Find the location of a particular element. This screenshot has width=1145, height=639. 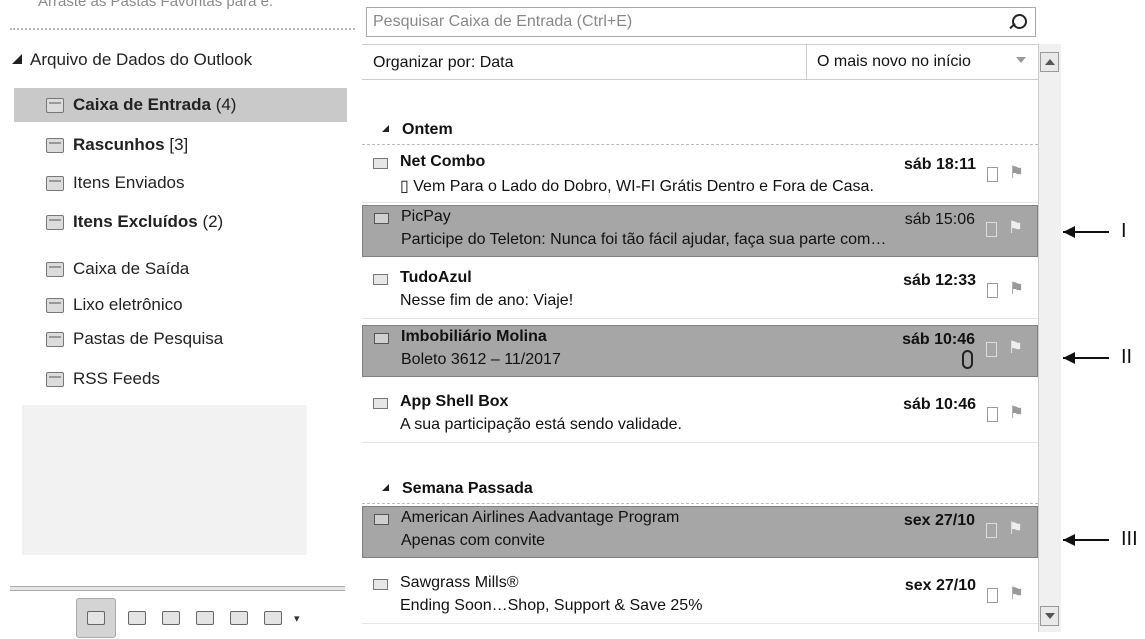

folder-outbox: Caixa de Saída is located at coordinates (180, 269).